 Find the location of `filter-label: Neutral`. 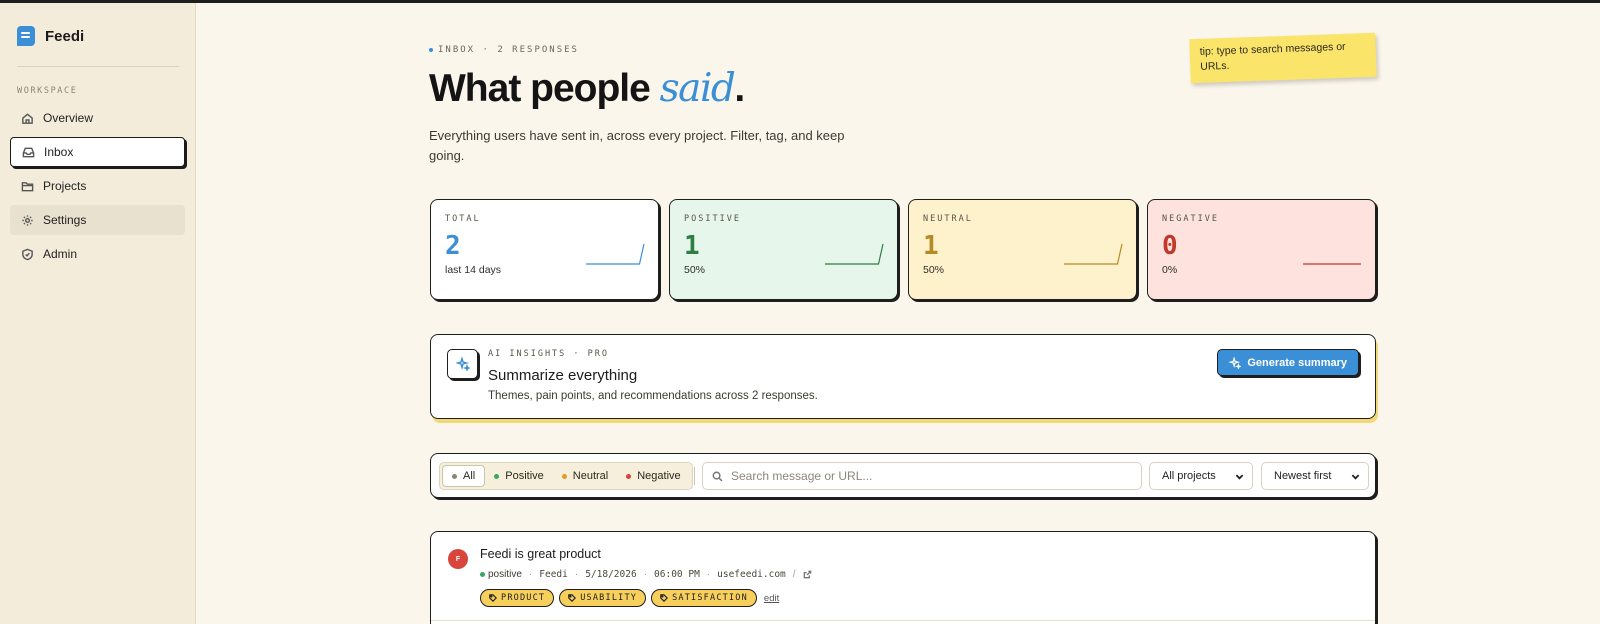

filter-label: Neutral is located at coordinates (590, 476).